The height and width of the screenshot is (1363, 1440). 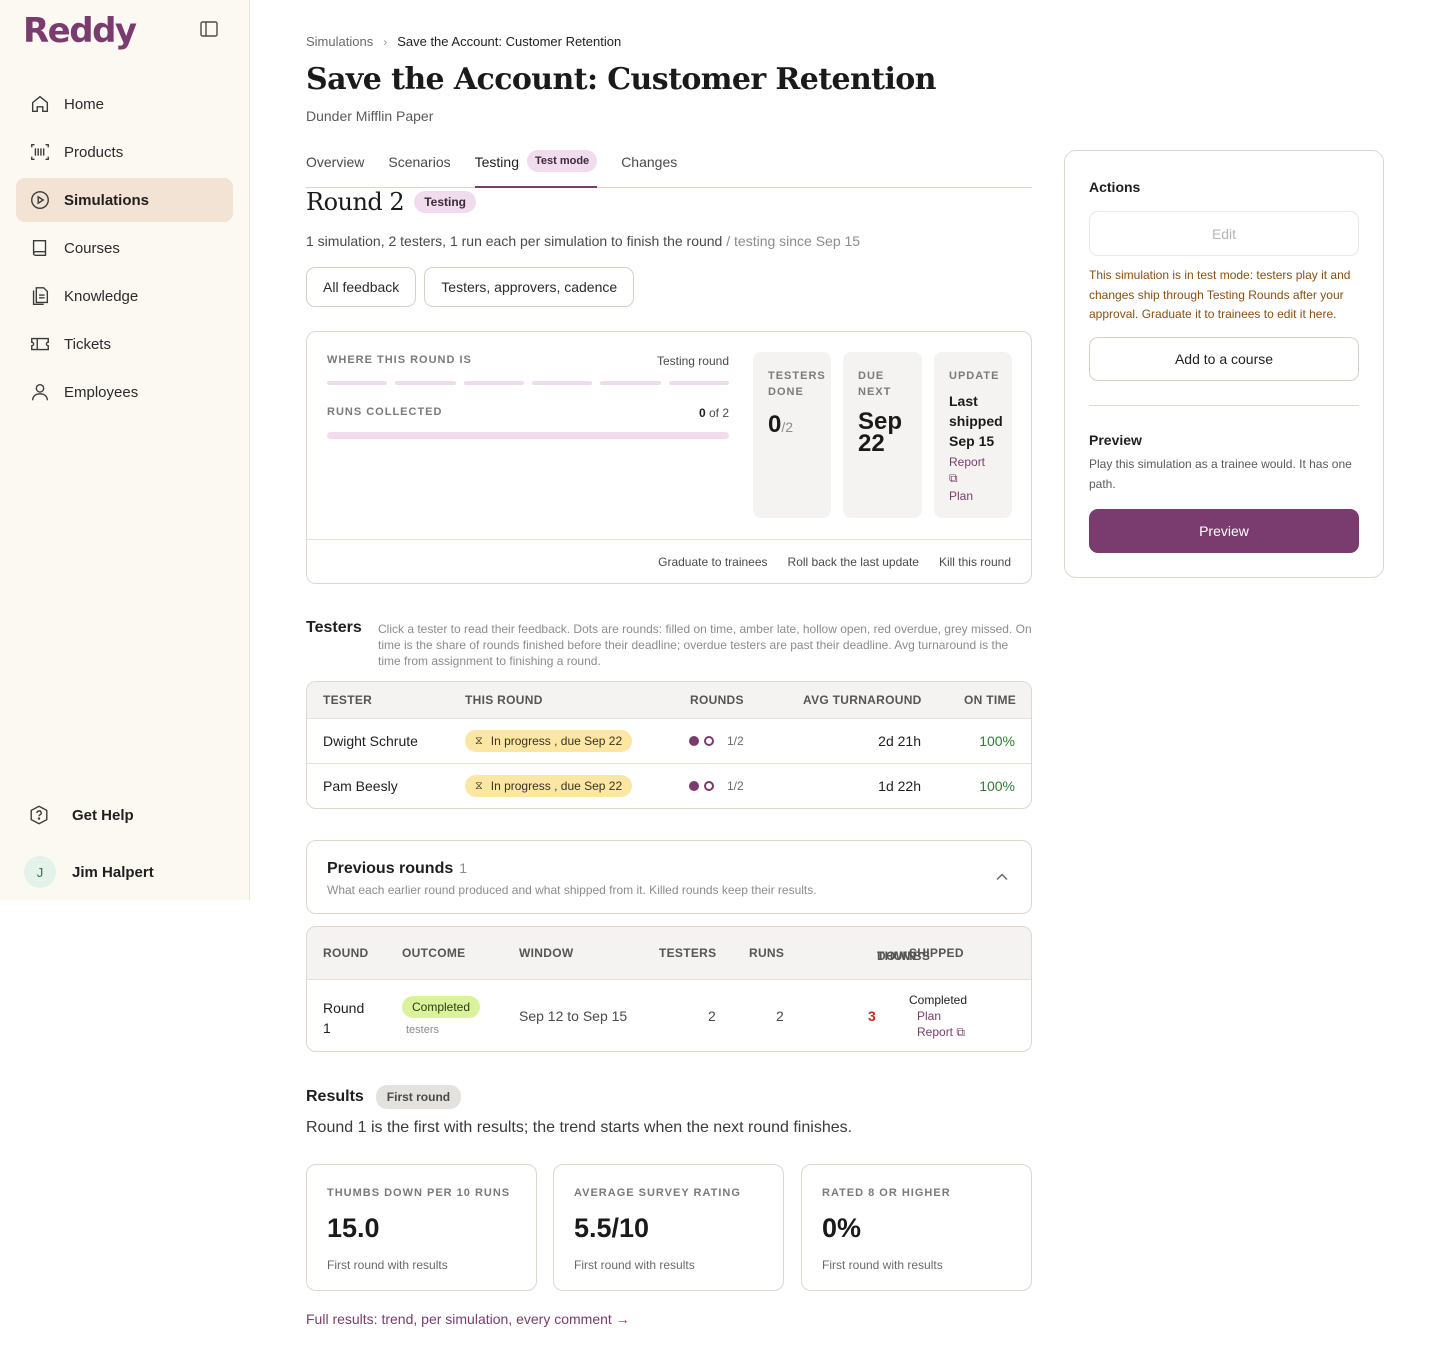 I want to click on tab-changes: Changes, so click(x=649, y=169).